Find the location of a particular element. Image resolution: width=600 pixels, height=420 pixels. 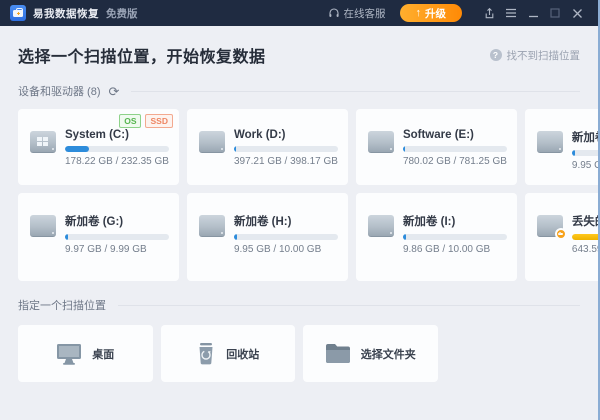

drive-card-i: 新加卷 (I:) 9.86 GB / 10.00 GB is located at coordinates (436, 237).